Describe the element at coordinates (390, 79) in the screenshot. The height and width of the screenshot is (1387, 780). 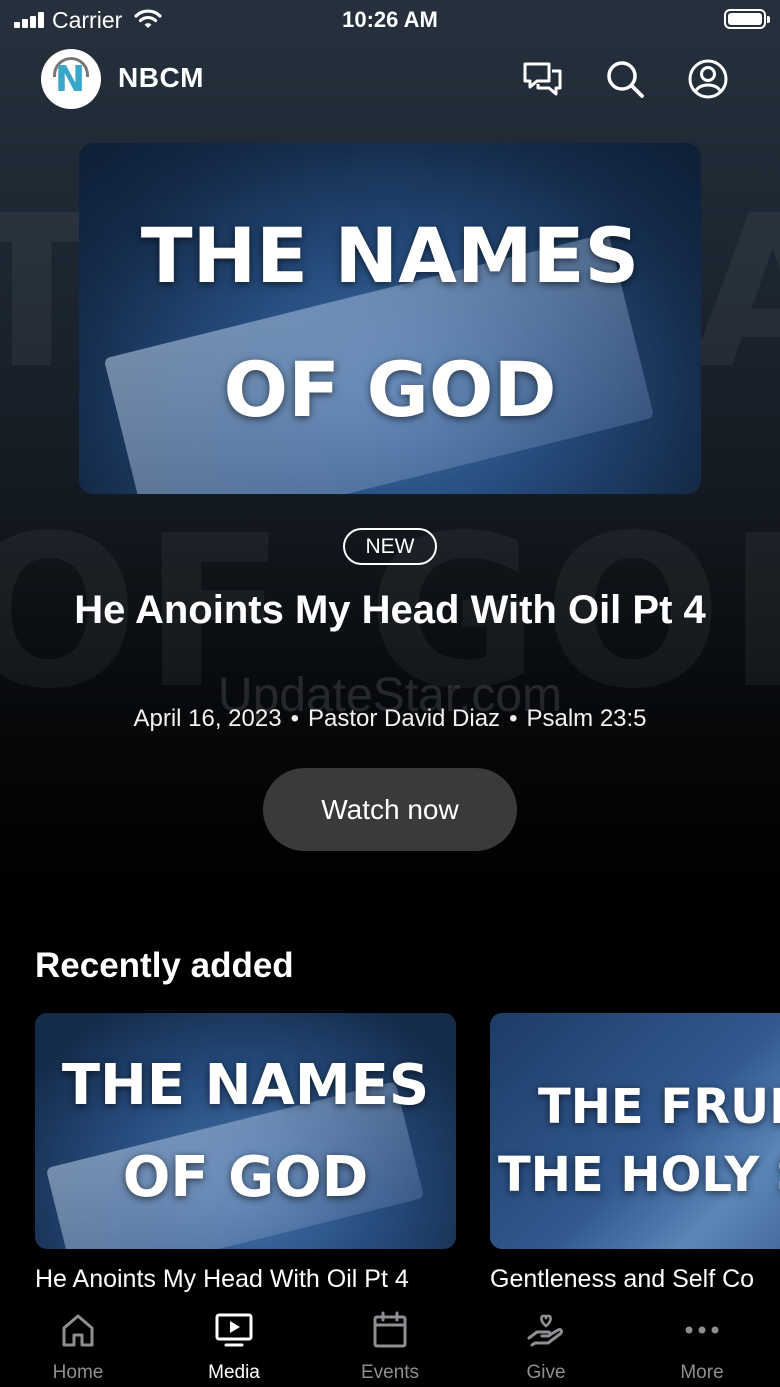
I see `app-header: N NBCM` at that location.